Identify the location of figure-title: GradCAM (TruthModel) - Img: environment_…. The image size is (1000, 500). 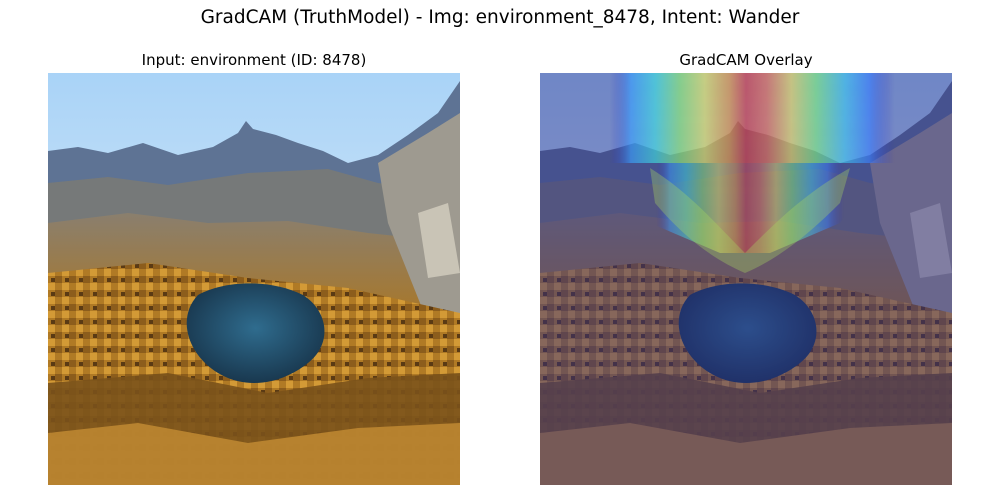
(500, 17).